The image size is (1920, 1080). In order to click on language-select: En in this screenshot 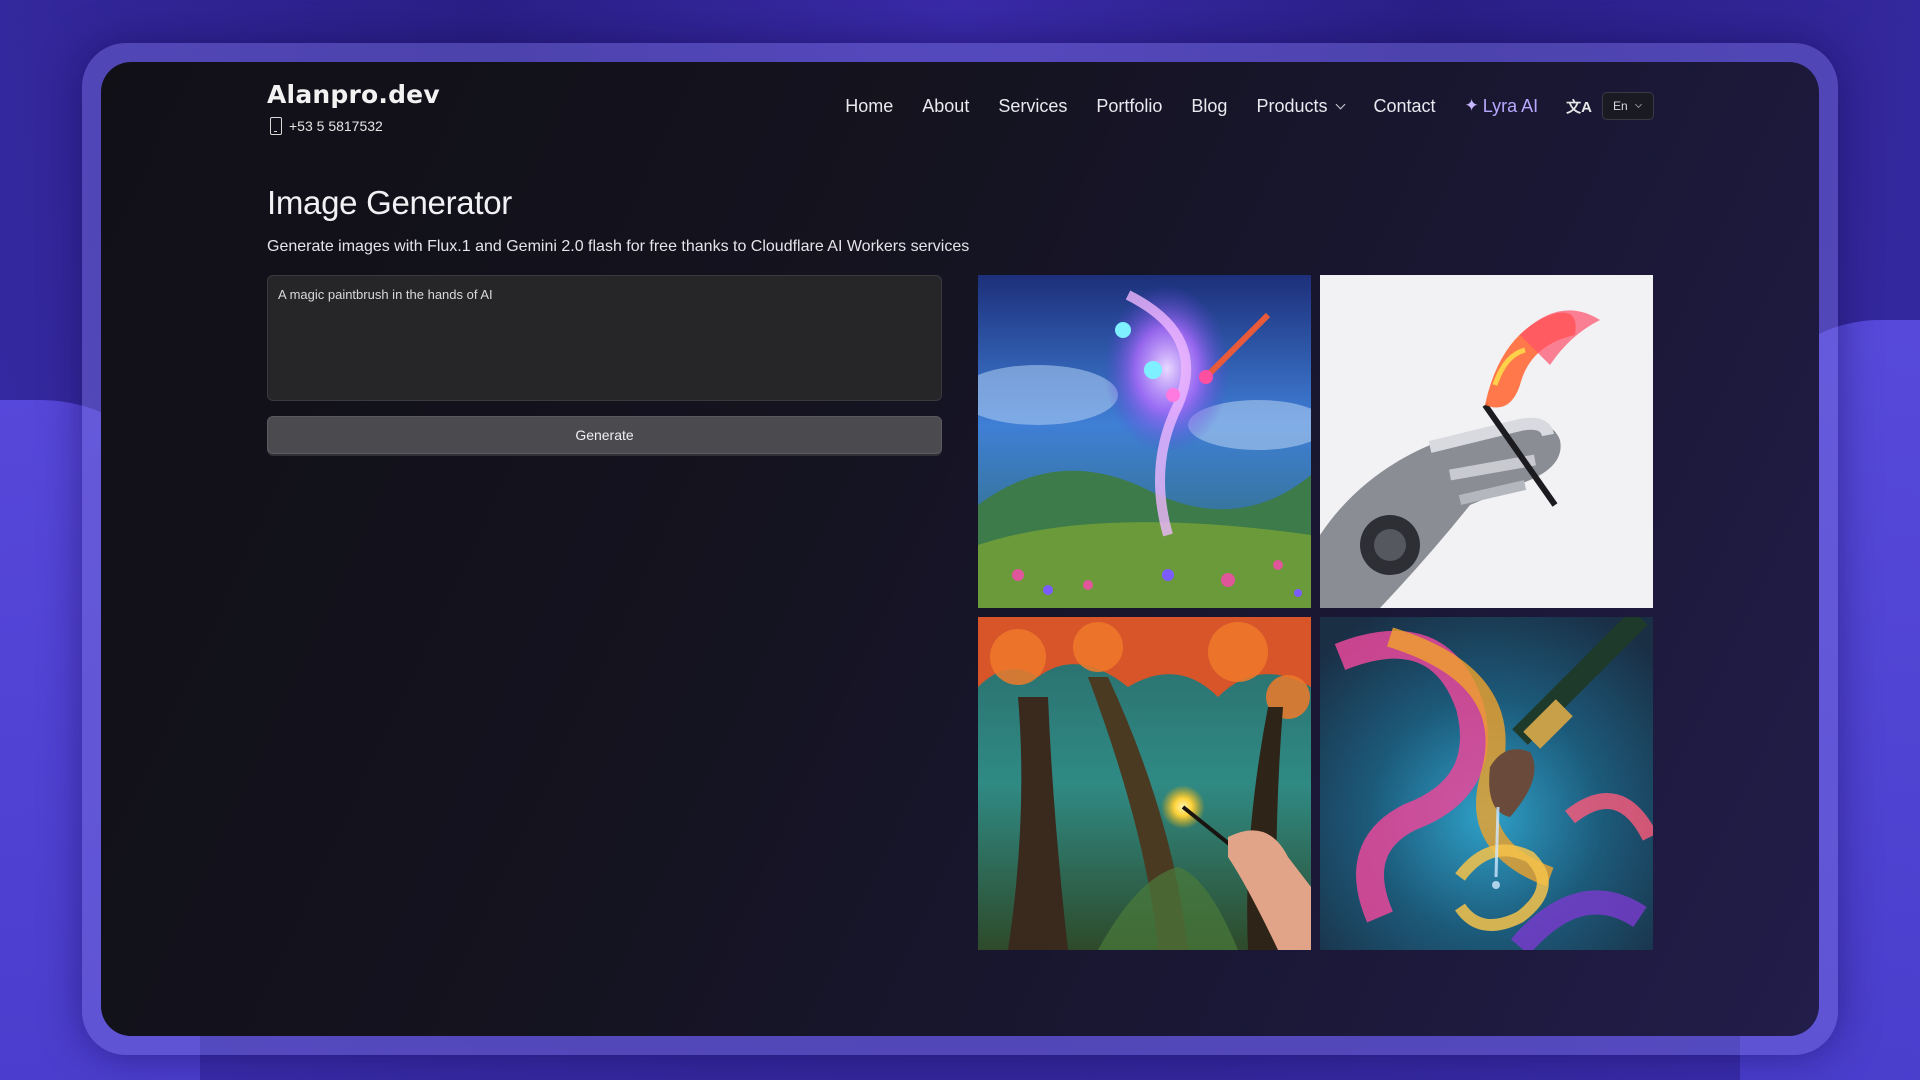, I will do `click(1628, 106)`.